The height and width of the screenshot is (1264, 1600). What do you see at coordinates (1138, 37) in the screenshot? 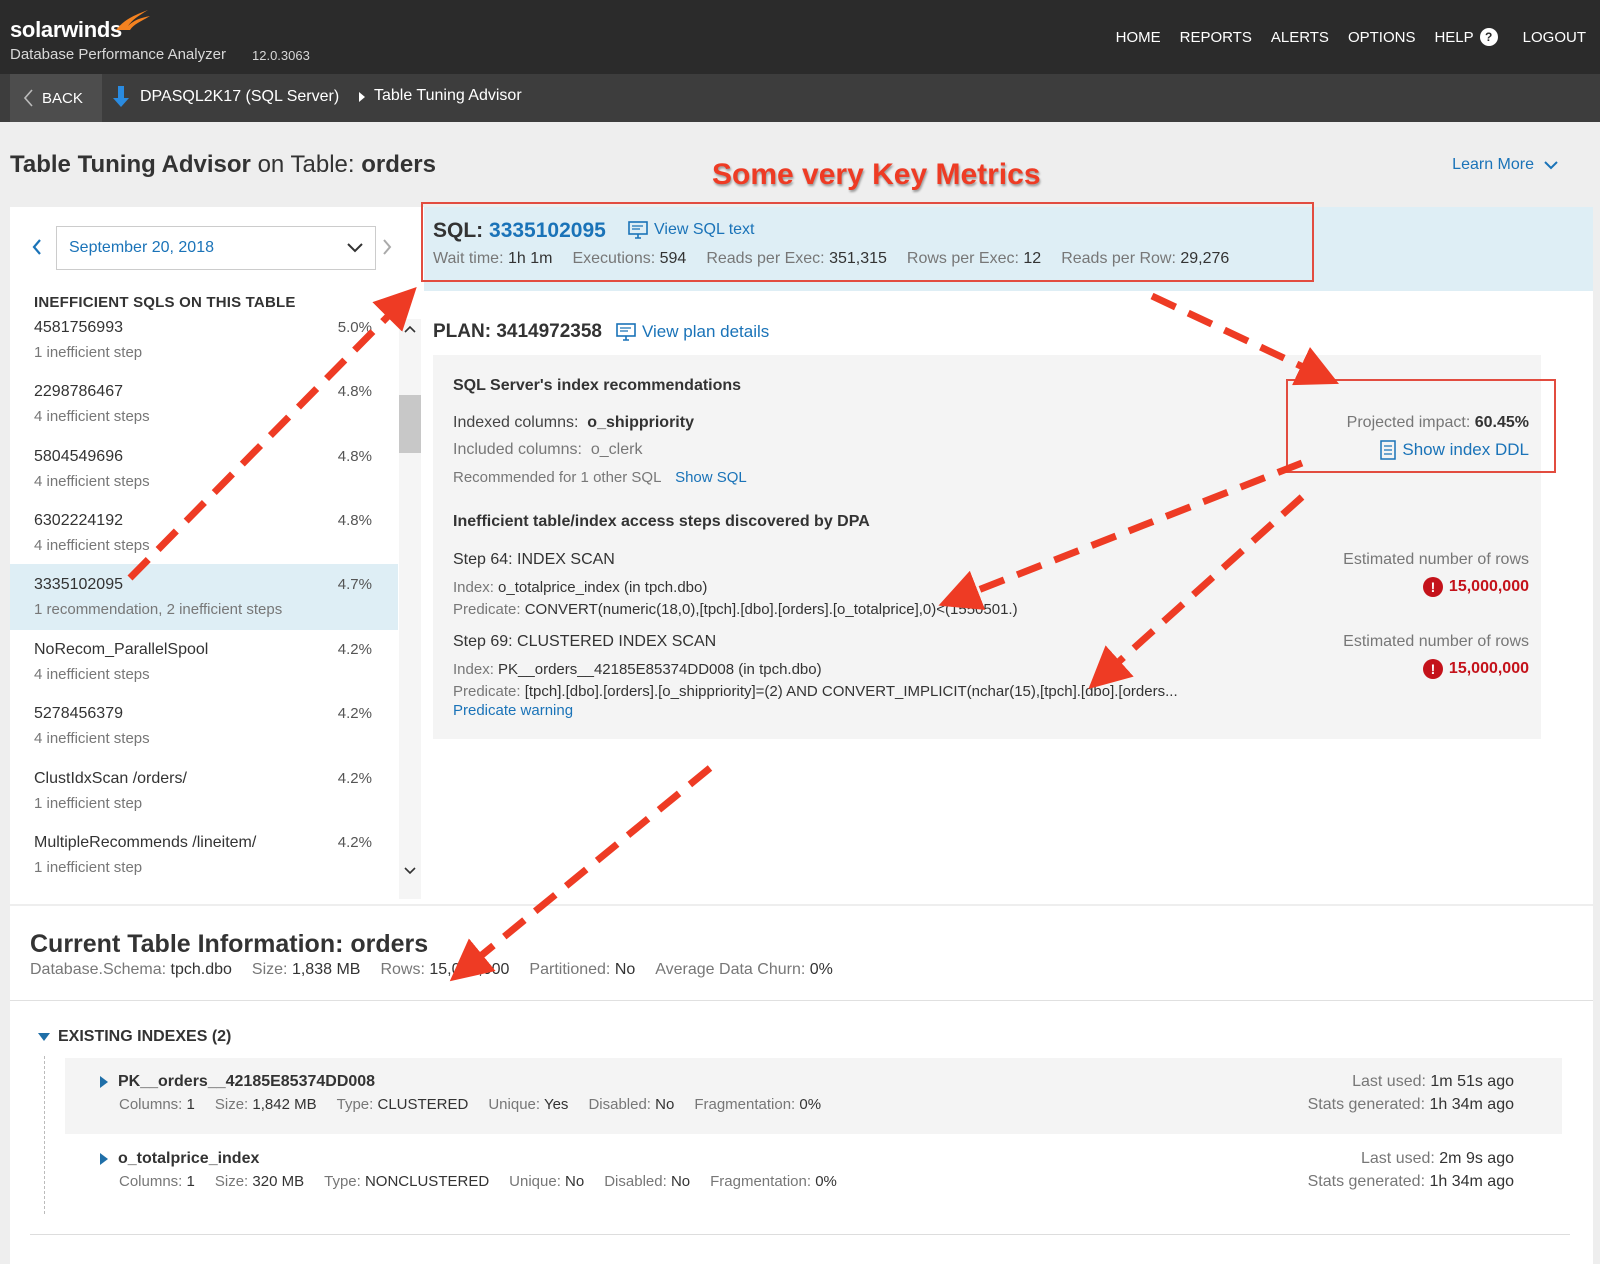
I see `nav-home: HOME` at bounding box center [1138, 37].